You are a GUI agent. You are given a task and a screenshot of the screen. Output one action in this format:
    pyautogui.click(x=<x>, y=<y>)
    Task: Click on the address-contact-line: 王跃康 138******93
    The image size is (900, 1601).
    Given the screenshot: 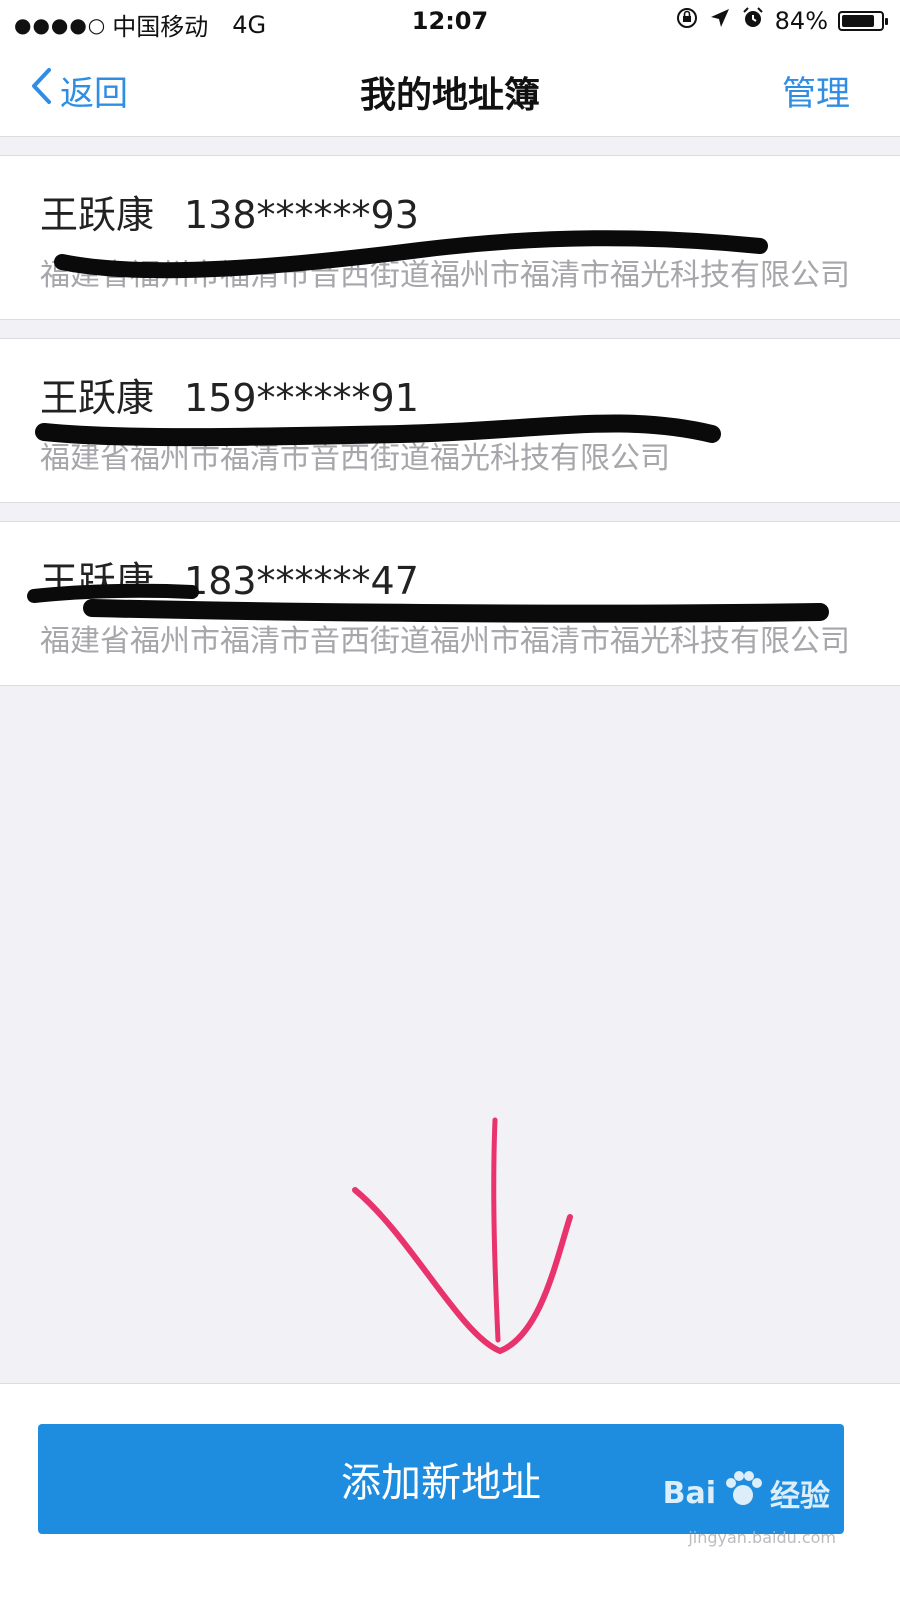 What is the action you would take?
    pyautogui.click(x=450, y=211)
    